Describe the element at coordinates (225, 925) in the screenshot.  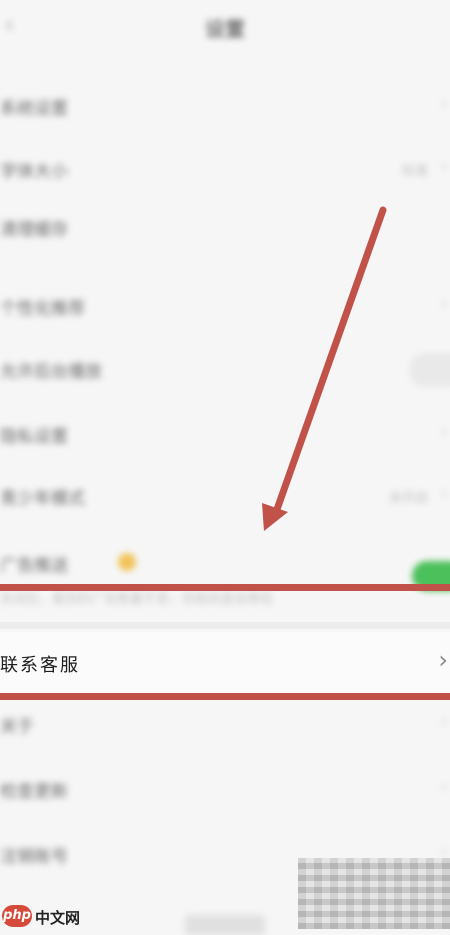
I see `logout-button` at that location.